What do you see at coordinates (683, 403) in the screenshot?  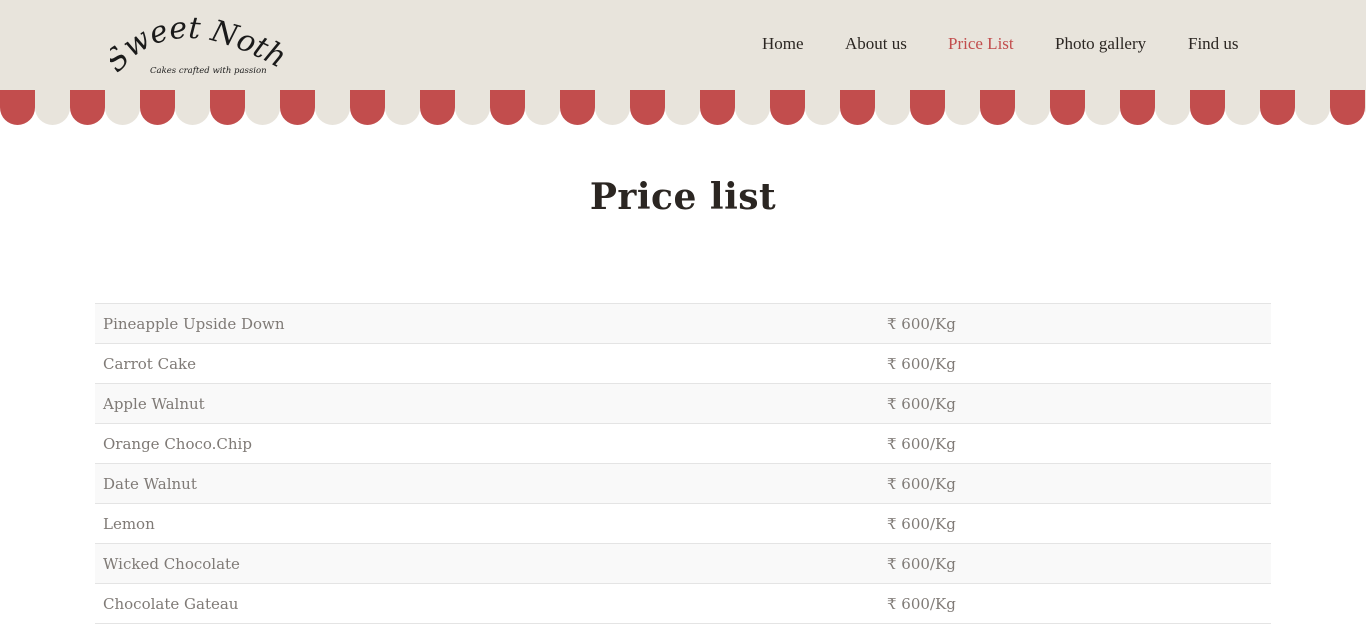 I see `table-row: Apple Walnut ₹ 600/Kg` at bounding box center [683, 403].